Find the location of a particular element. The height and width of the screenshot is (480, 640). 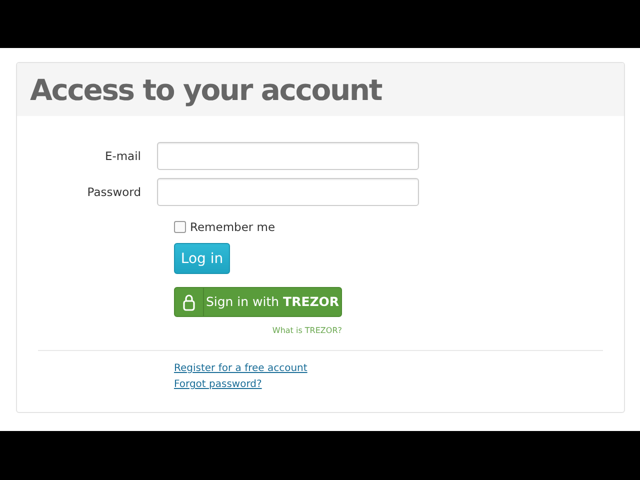

trezor-sign-in-button: Sign in with TREZOR is located at coordinates (258, 302).